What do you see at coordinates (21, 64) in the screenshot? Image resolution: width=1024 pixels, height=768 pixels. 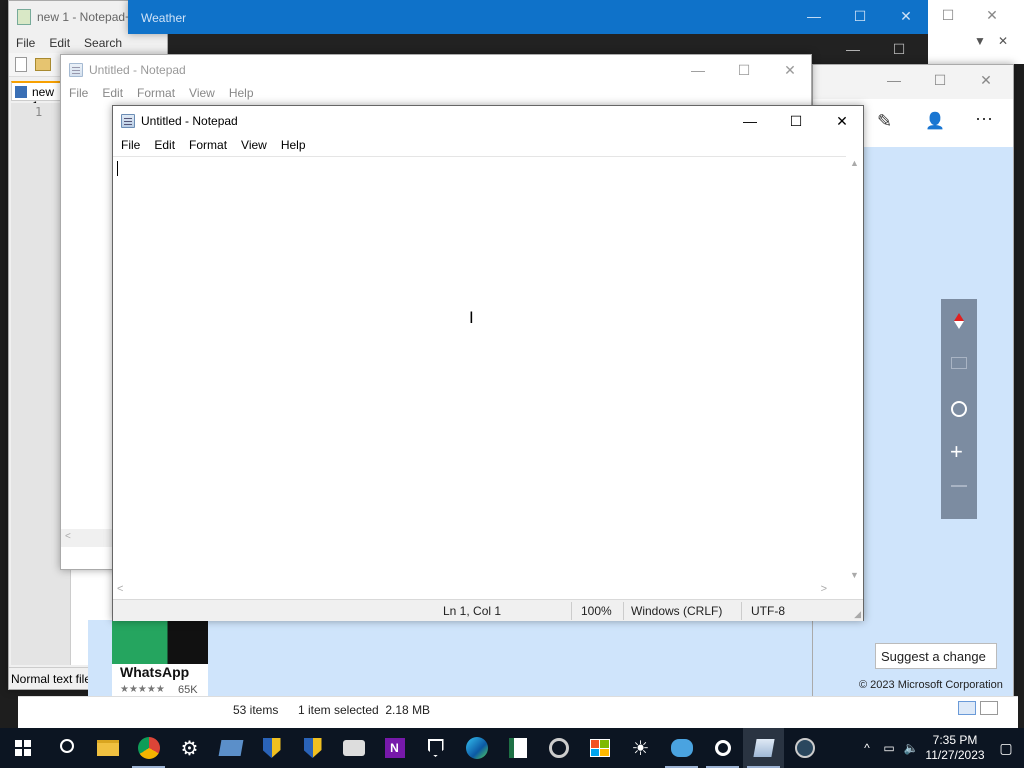 I see `new-file-icon` at bounding box center [21, 64].